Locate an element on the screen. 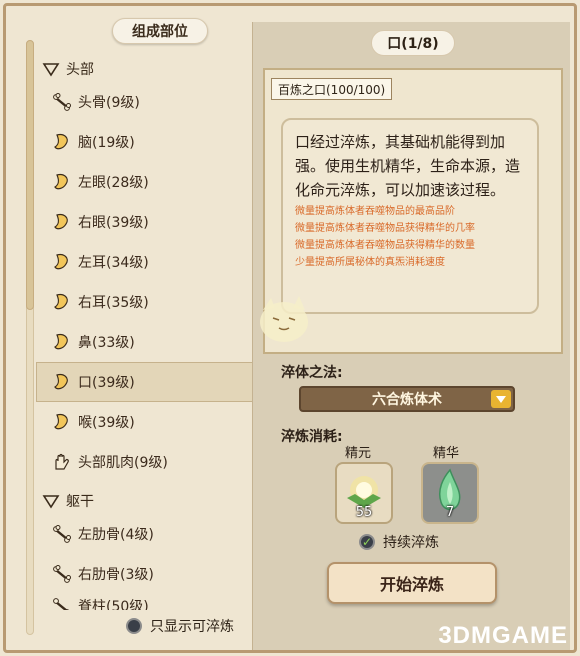 The height and width of the screenshot is (656, 580). continuous-refine-toggle: ✓ 持续淬炼 is located at coordinates (399, 542).